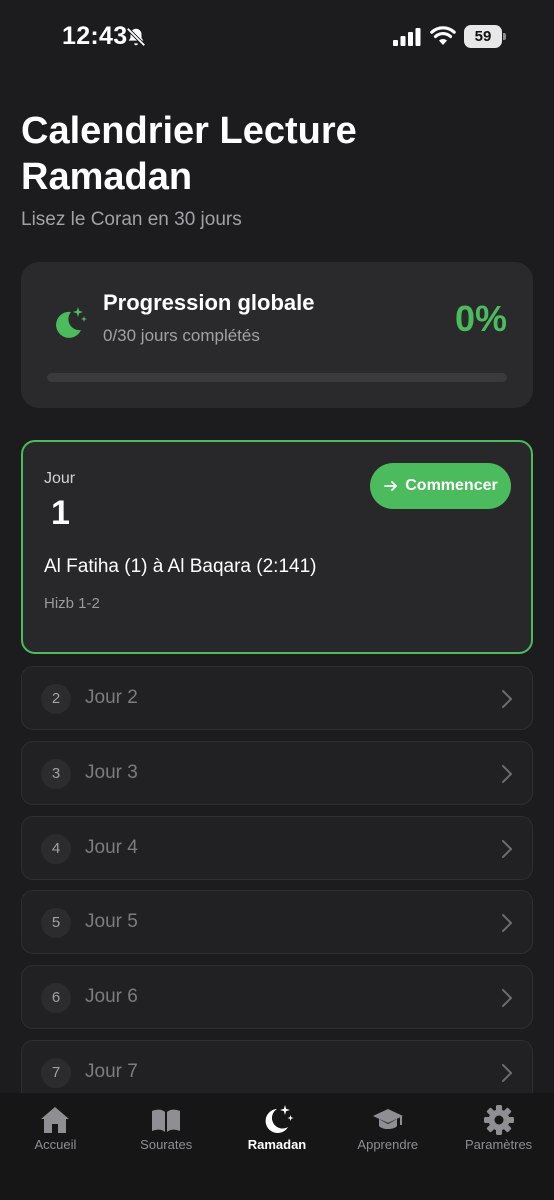 This screenshot has height=1200, width=554. I want to click on day-row-label: Jour 2, so click(111, 697).